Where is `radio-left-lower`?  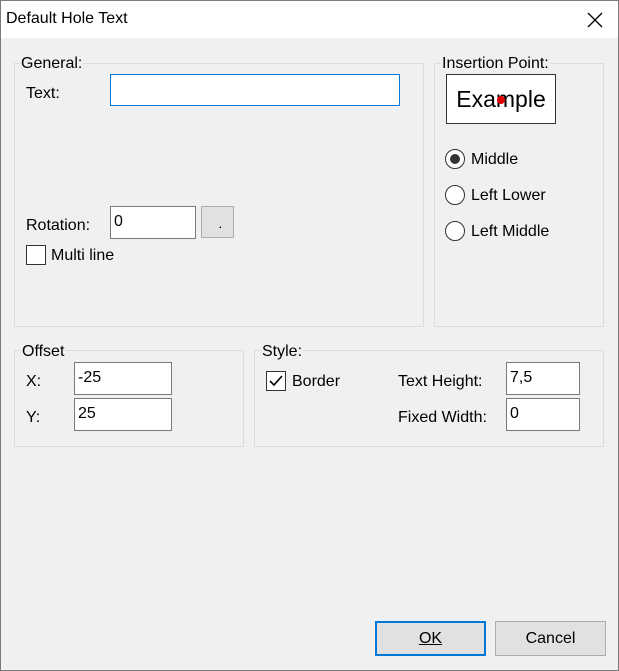
radio-left-lower is located at coordinates (455, 195).